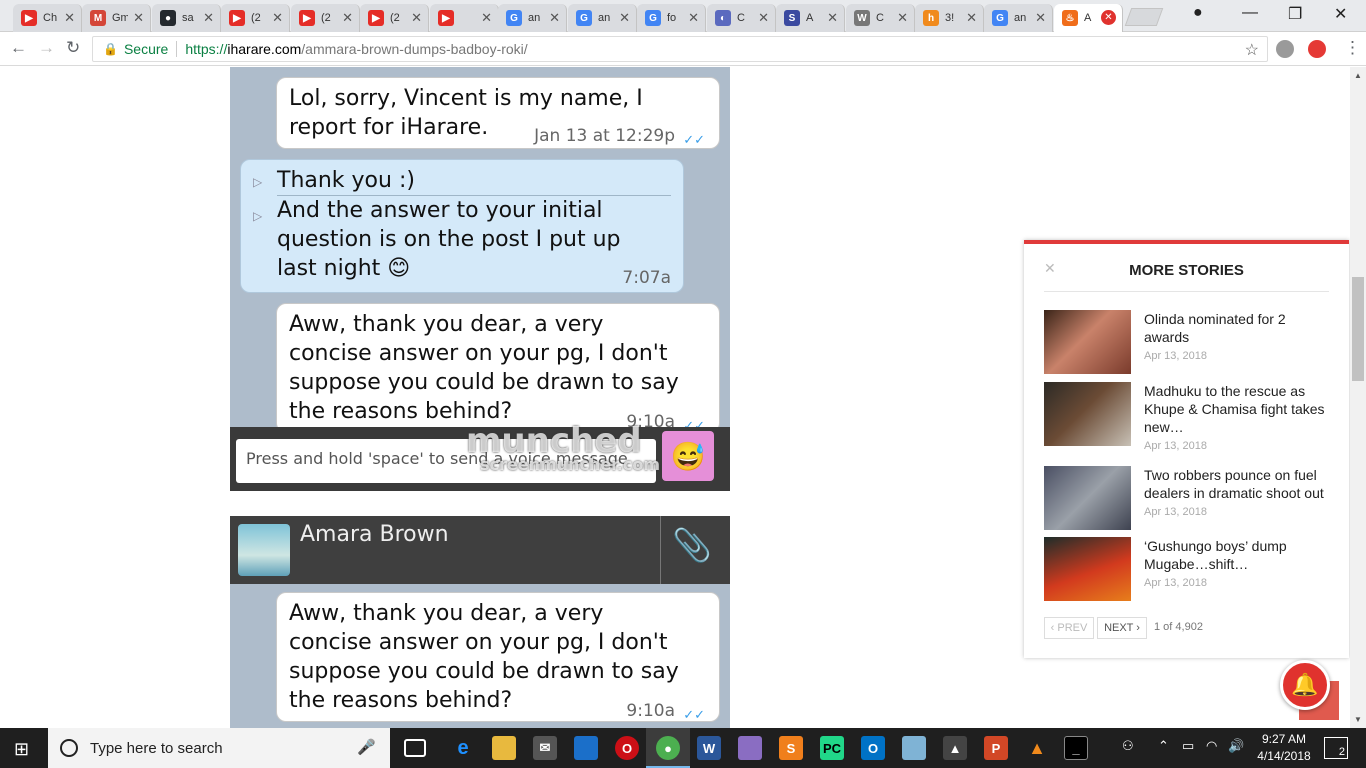 This screenshot has width=1366, height=768. Describe the element at coordinates (464, 18) in the screenshot. I see `browser-tab: ▶ ✕` at that location.